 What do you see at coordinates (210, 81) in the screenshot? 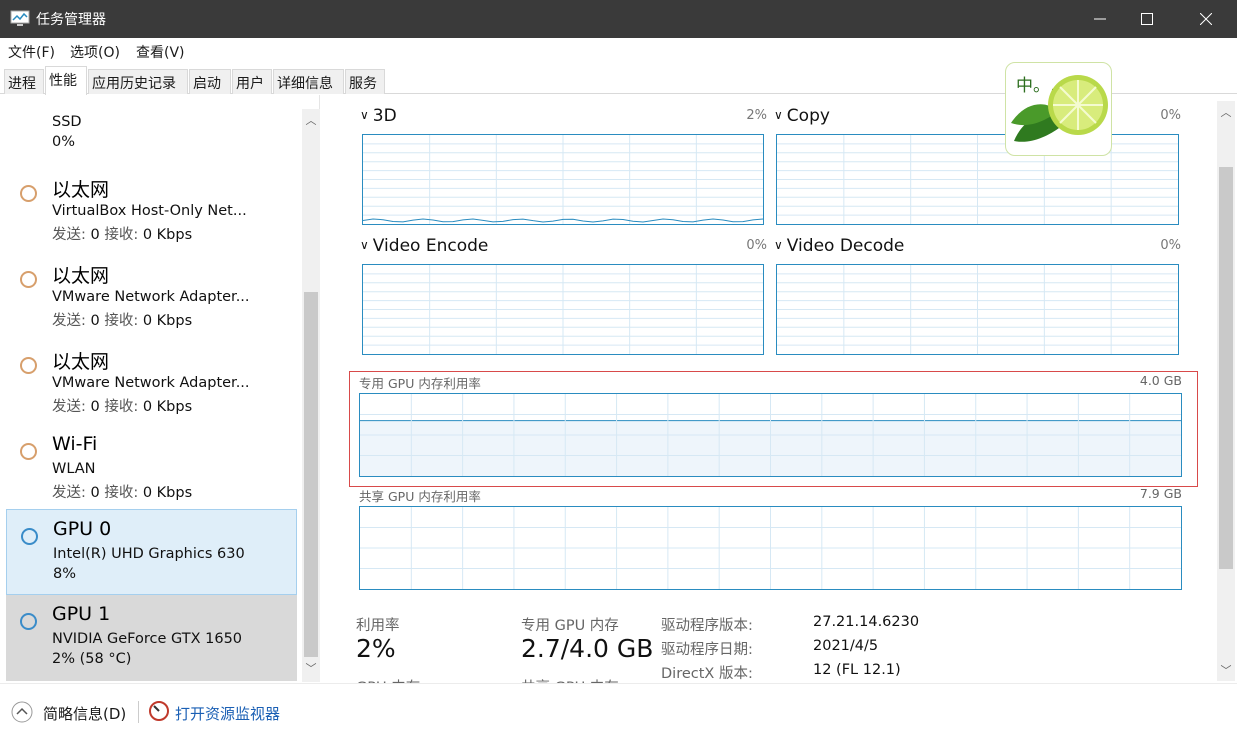
I see `tab-startup: 启动` at bounding box center [210, 81].